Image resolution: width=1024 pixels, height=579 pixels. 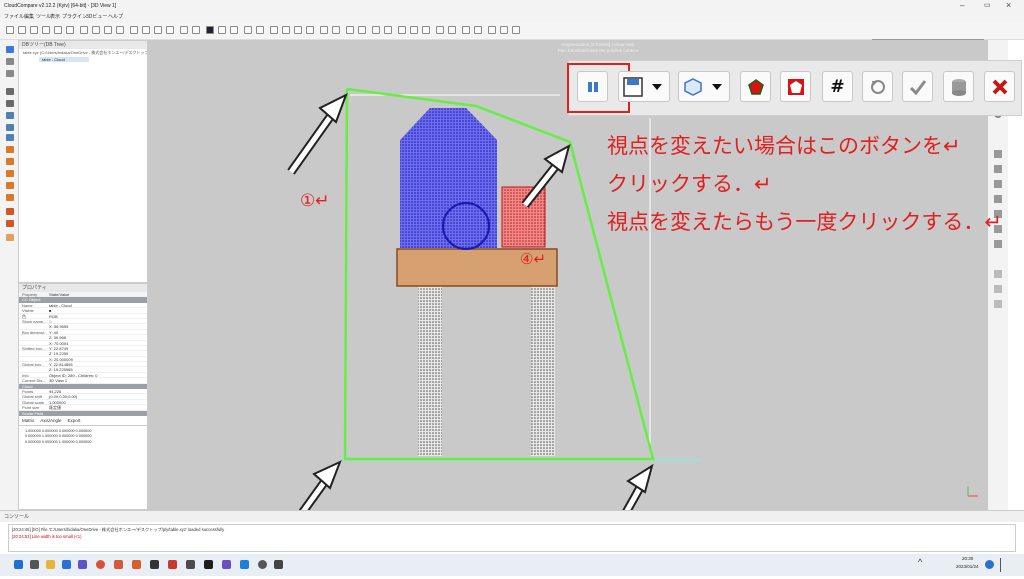 What do you see at coordinates (317, 133) in the screenshot?
I see `arrow-1-icon` at bounding box center [317, 133].